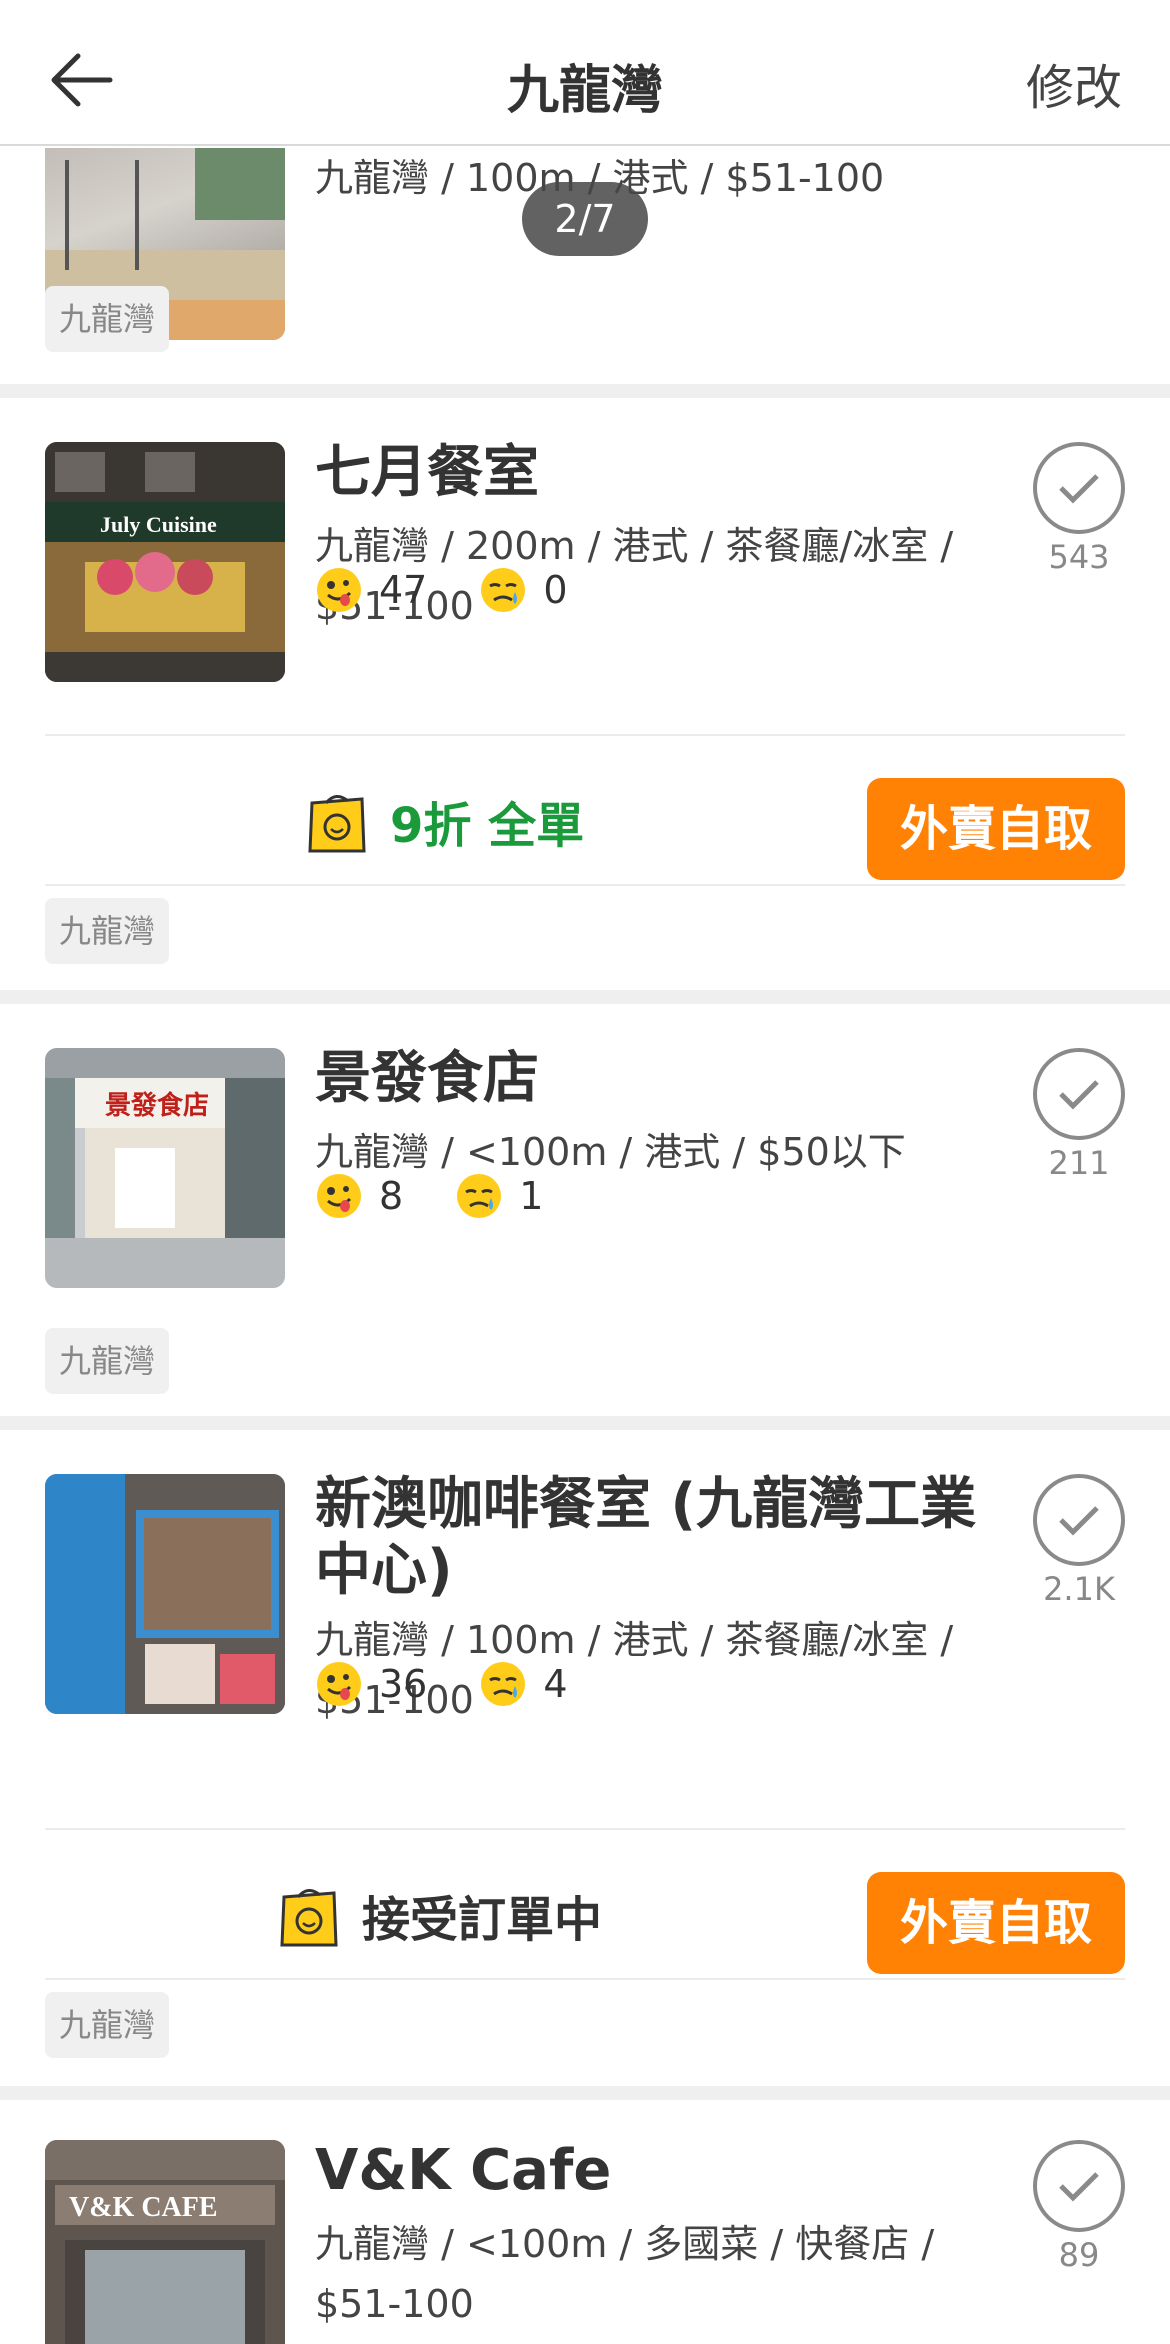  I want to click on smile-count: 47, so click(403, 590).